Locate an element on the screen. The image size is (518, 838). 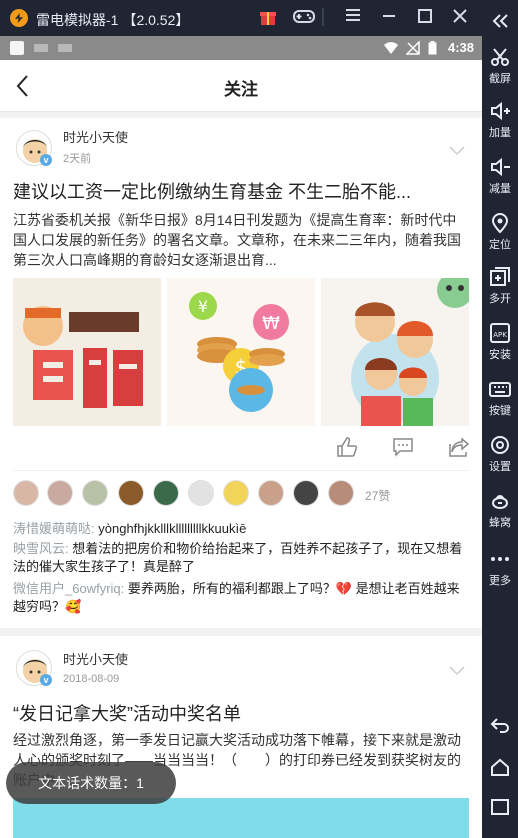
volume-up-icon is located at coordinates (500, 111).